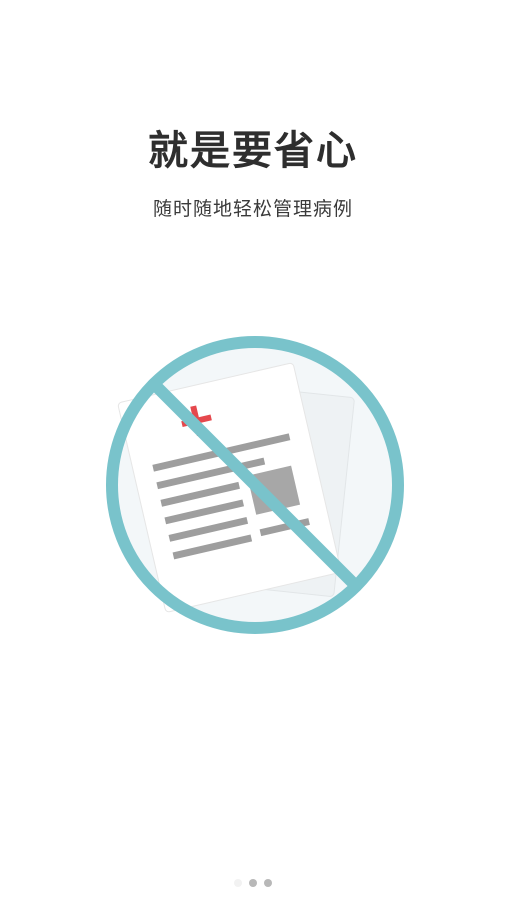 Image resolution: width=506 pixels, height=900 pixels. Describe the element at coordinates (252, 209) in the screenshot. I see `onboarding-subtitle: 随时随地轻松管理病例` at that location.